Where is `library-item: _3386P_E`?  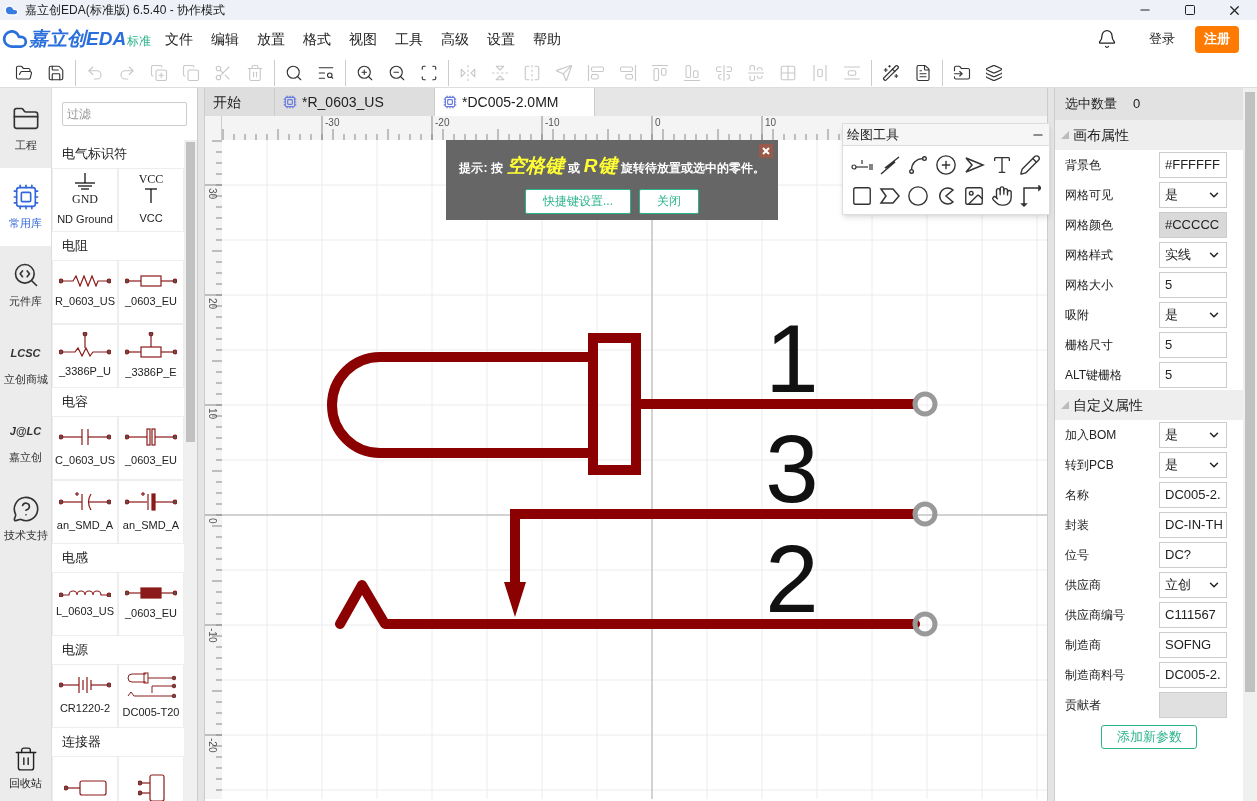
library-item: _3386P_E is located at coordinates (151, 356).